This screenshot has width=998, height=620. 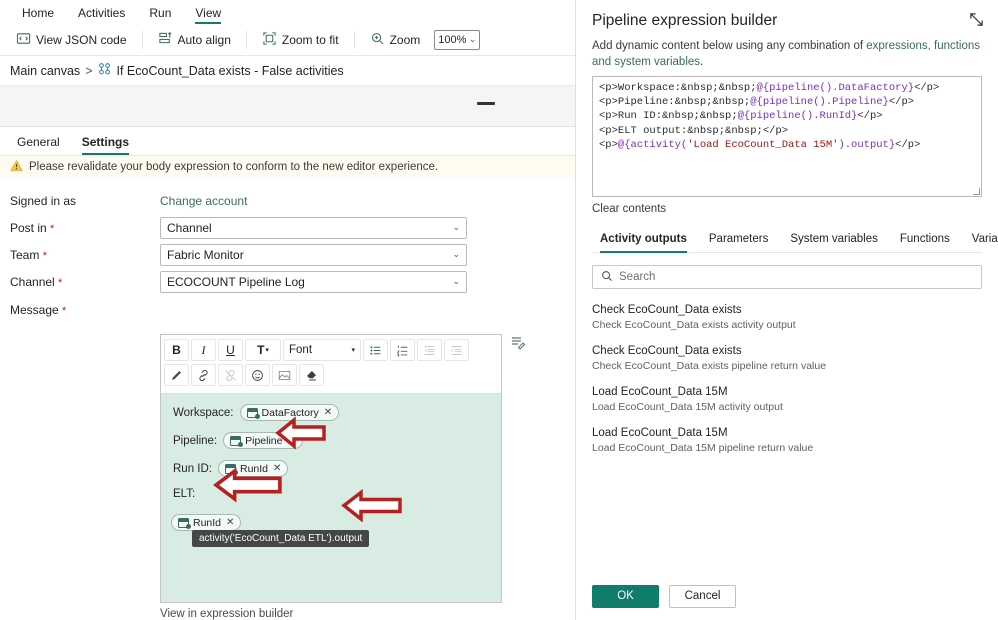 I want to click on breadcrumb-item-main-canvas: Main canvas, so click(x=45, y=71).